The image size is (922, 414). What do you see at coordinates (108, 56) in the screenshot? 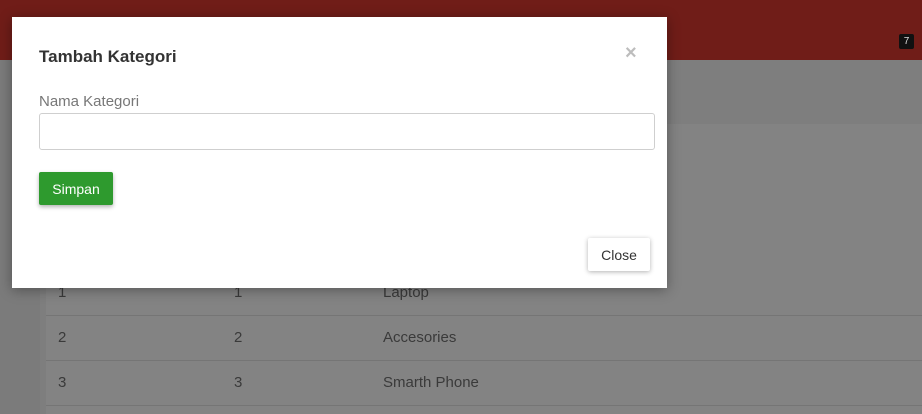
I see `modal-title: Tambah Kategori` at bounding box center [108, 56].